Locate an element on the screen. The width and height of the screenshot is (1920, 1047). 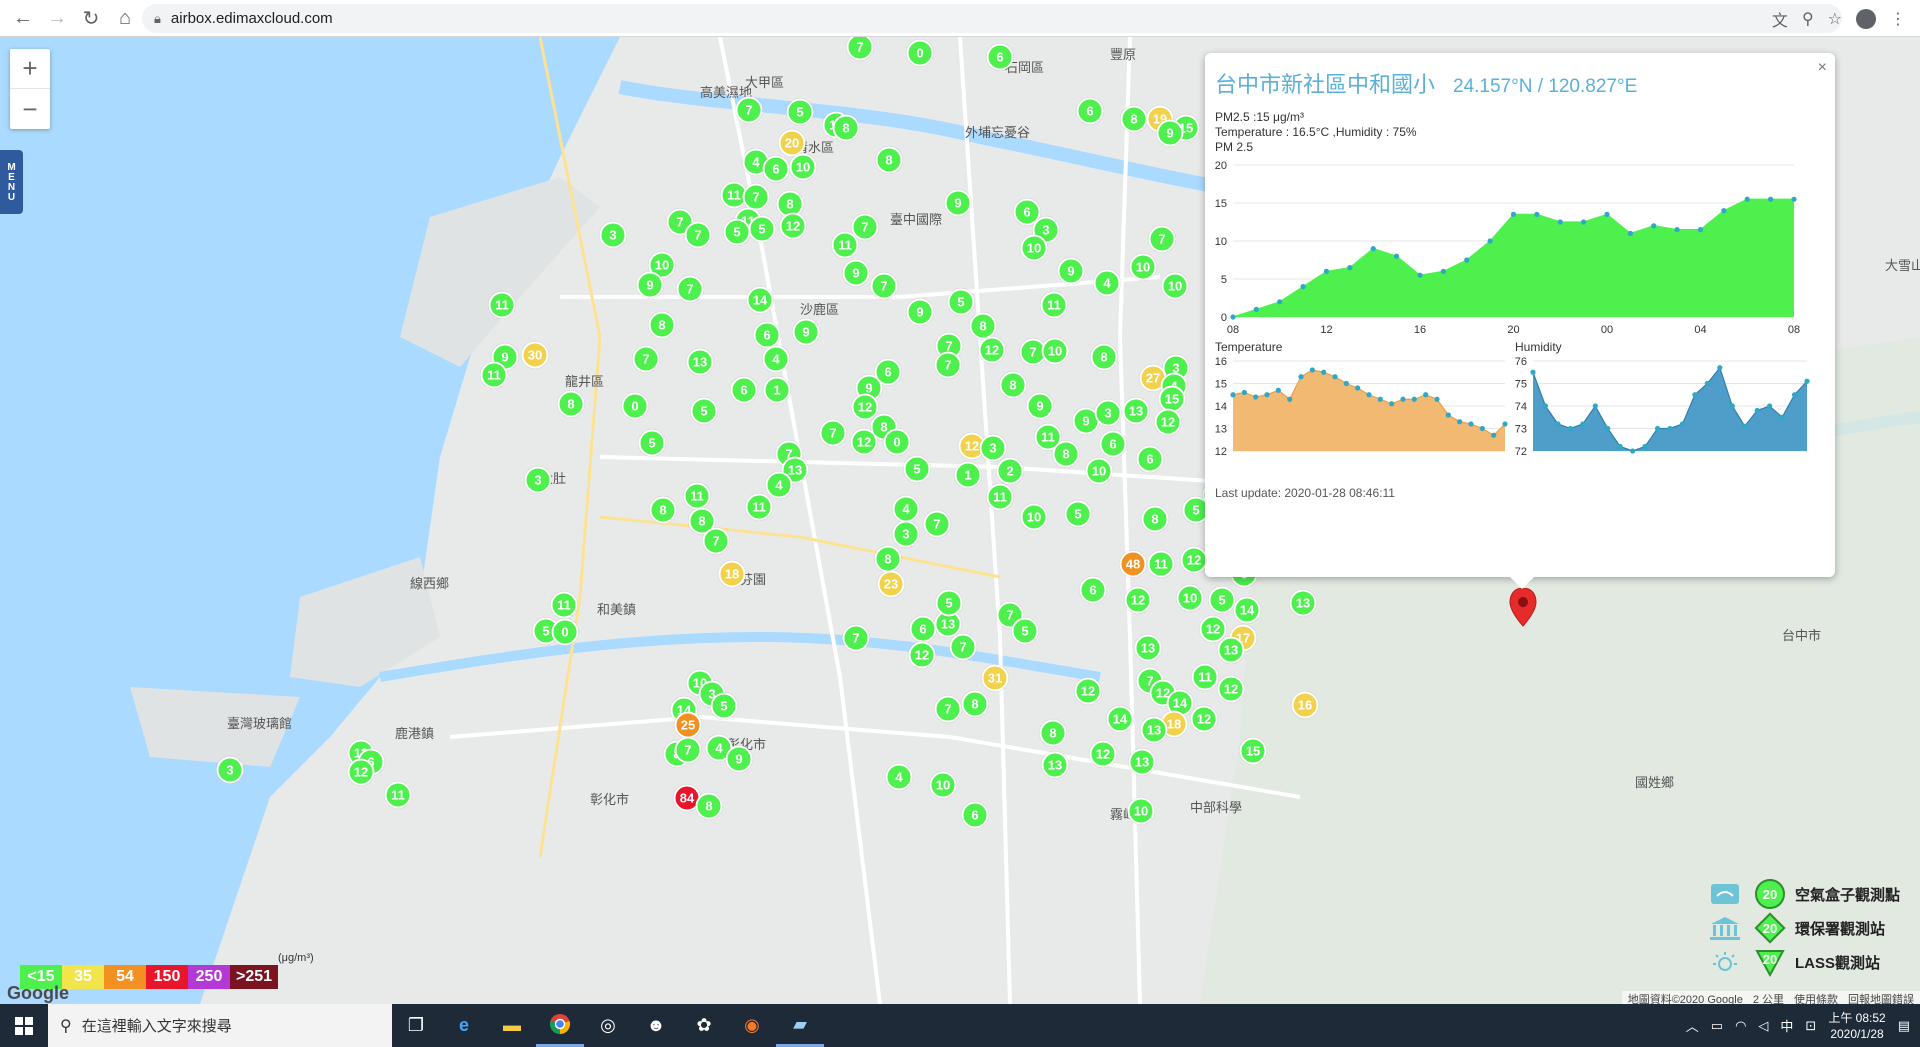
taskbar-search-box: ⚲ 在這裡輸入文字來搜尋 is located at coordinates (220, 1025).